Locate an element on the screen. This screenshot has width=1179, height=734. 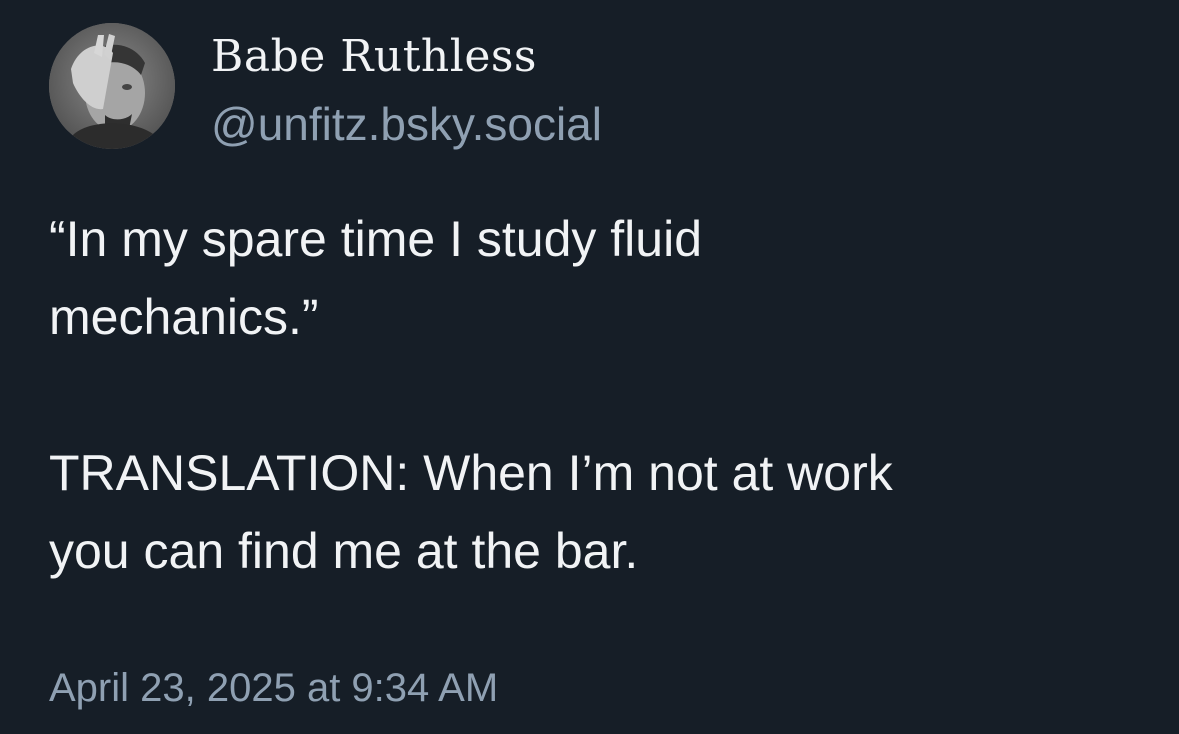
post-text-line: “In my spare time I study fluid is located at coordinates (376, 239).